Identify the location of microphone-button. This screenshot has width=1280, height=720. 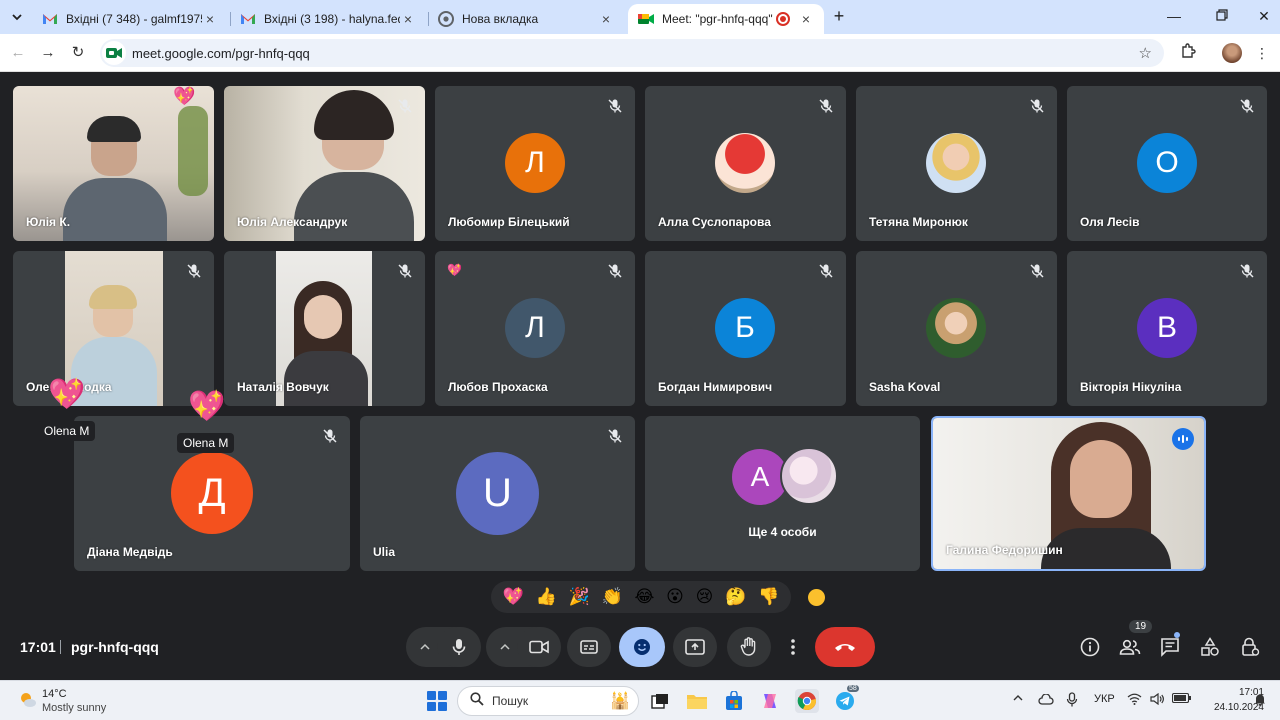
(459, 647).